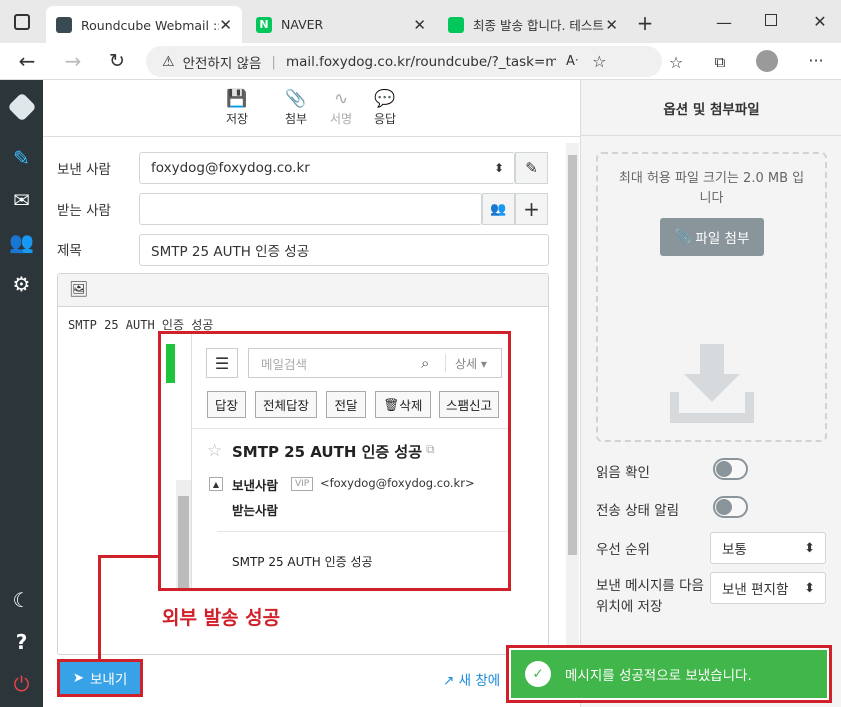 The width and height of the screenshot is (841, 707). What do you see at coordinates (346, 404) in the screenshot?
I see `naver-forward-button: 전달` at bounding box center [346, 404].